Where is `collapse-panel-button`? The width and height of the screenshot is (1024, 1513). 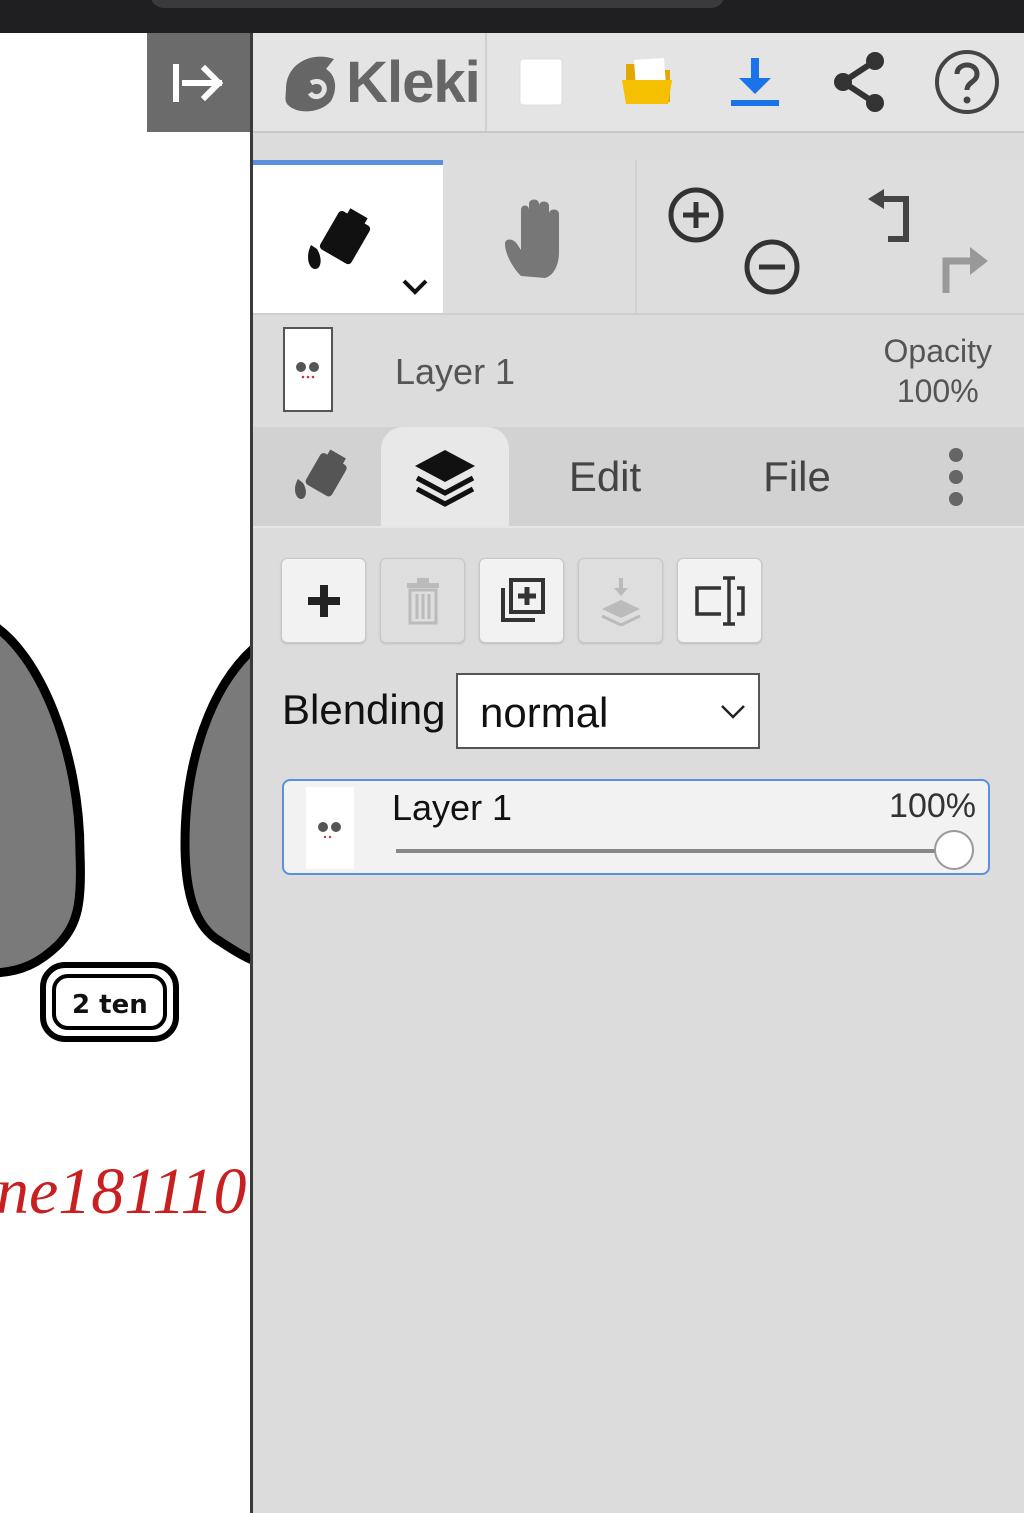 collapse-panel-button is located at coordinates (198, 82).